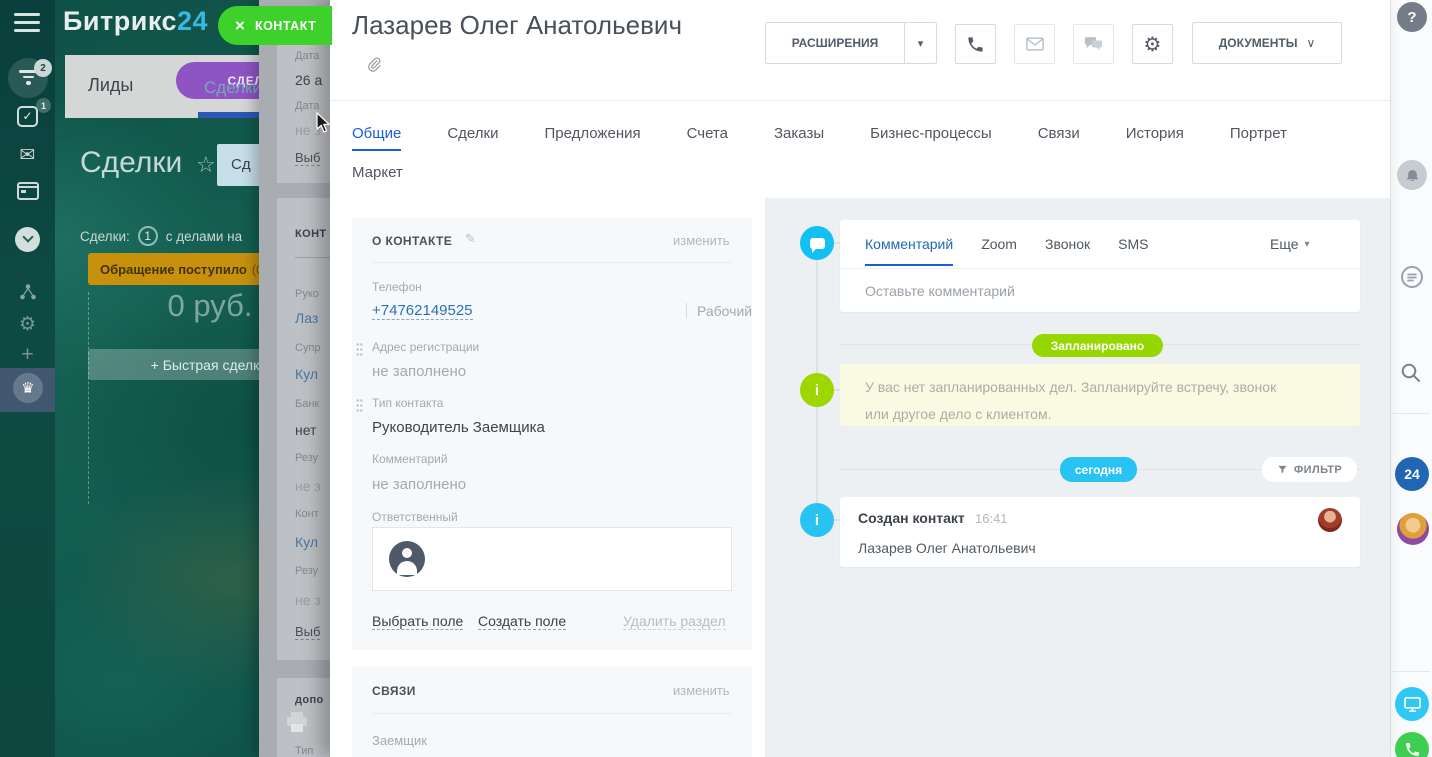 The height and width of the screenshot is (757, 1432). I want to click on editor-tab-more: Еще ▾, so click(1290, 244).